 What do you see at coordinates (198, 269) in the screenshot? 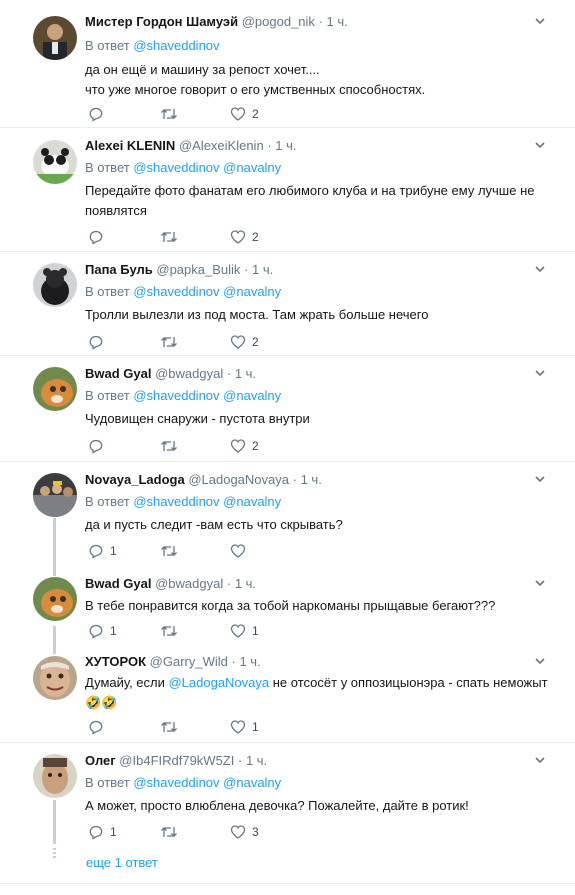
I see `author-handle: @papka_Bulik` at bounding box center [198, 269].